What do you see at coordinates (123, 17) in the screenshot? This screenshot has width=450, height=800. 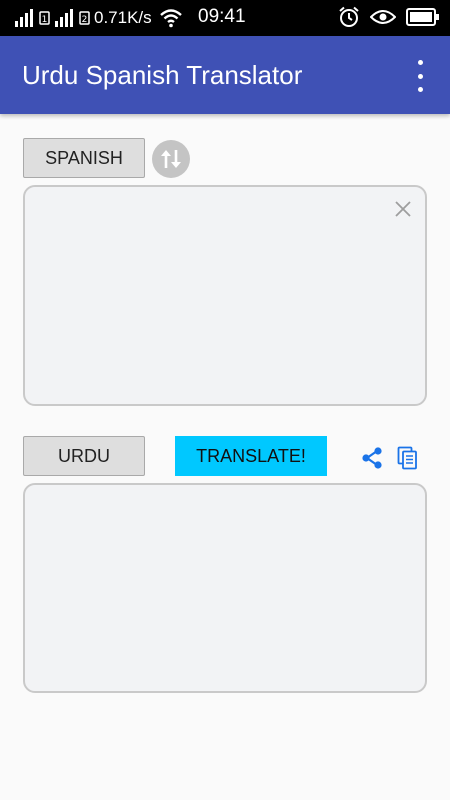 I see `network-speed: 0.71K/s` at bounding box center [123, 17].